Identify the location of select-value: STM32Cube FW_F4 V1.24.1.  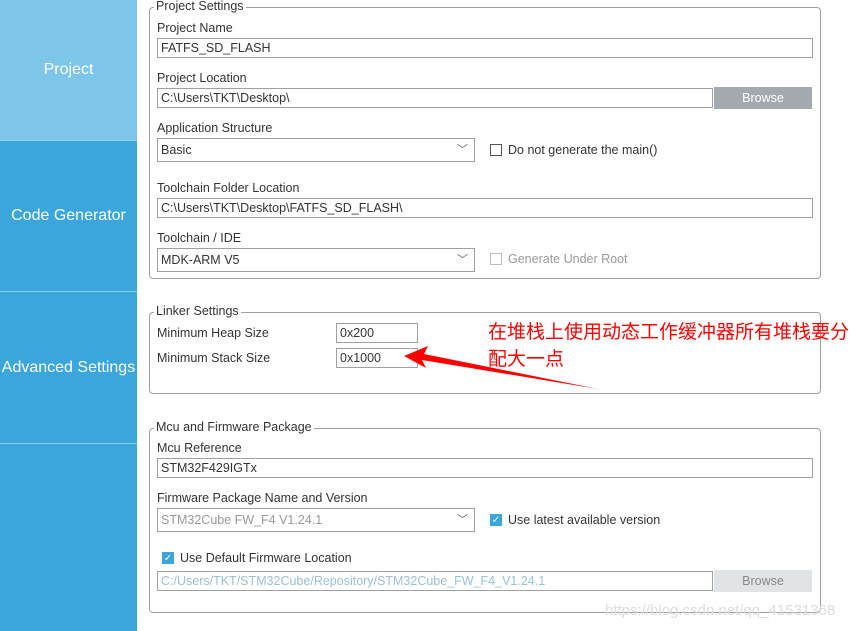
(242, 520).